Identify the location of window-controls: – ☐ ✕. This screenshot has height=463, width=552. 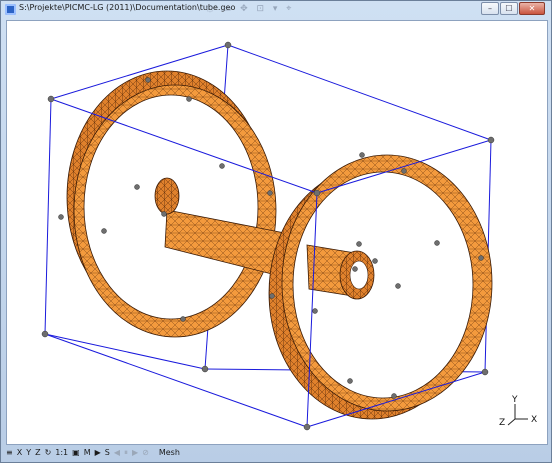
(512, 9).